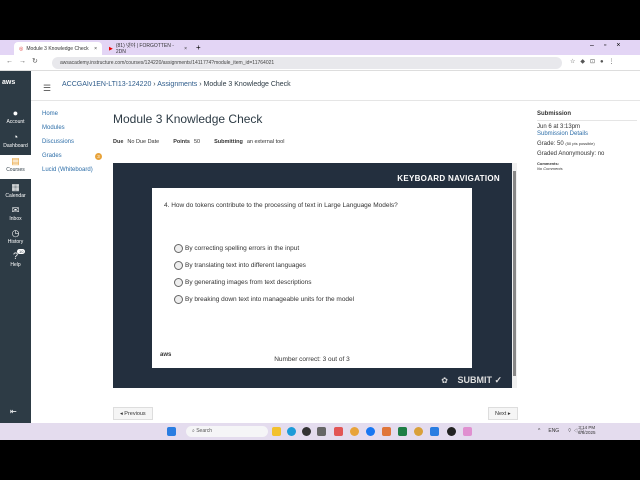 The width and height of the screenshot is (640, 480). Describe the element at coordinates (514, 273) in the screenshot. I see `scrollbar-thumb` at that location.